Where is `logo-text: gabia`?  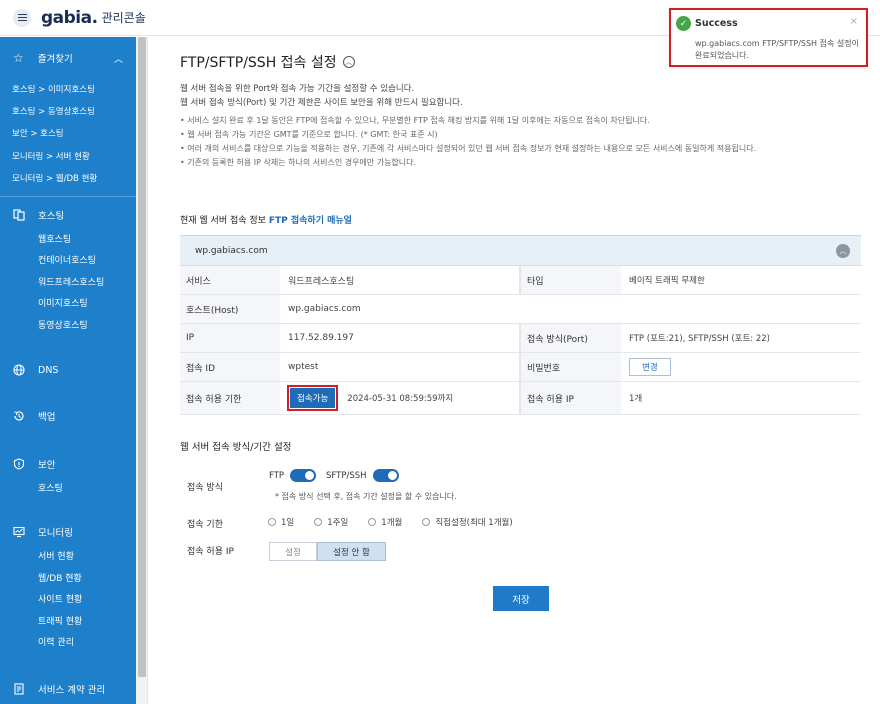 logo-text: gabia is located at coordinates (66, 17).